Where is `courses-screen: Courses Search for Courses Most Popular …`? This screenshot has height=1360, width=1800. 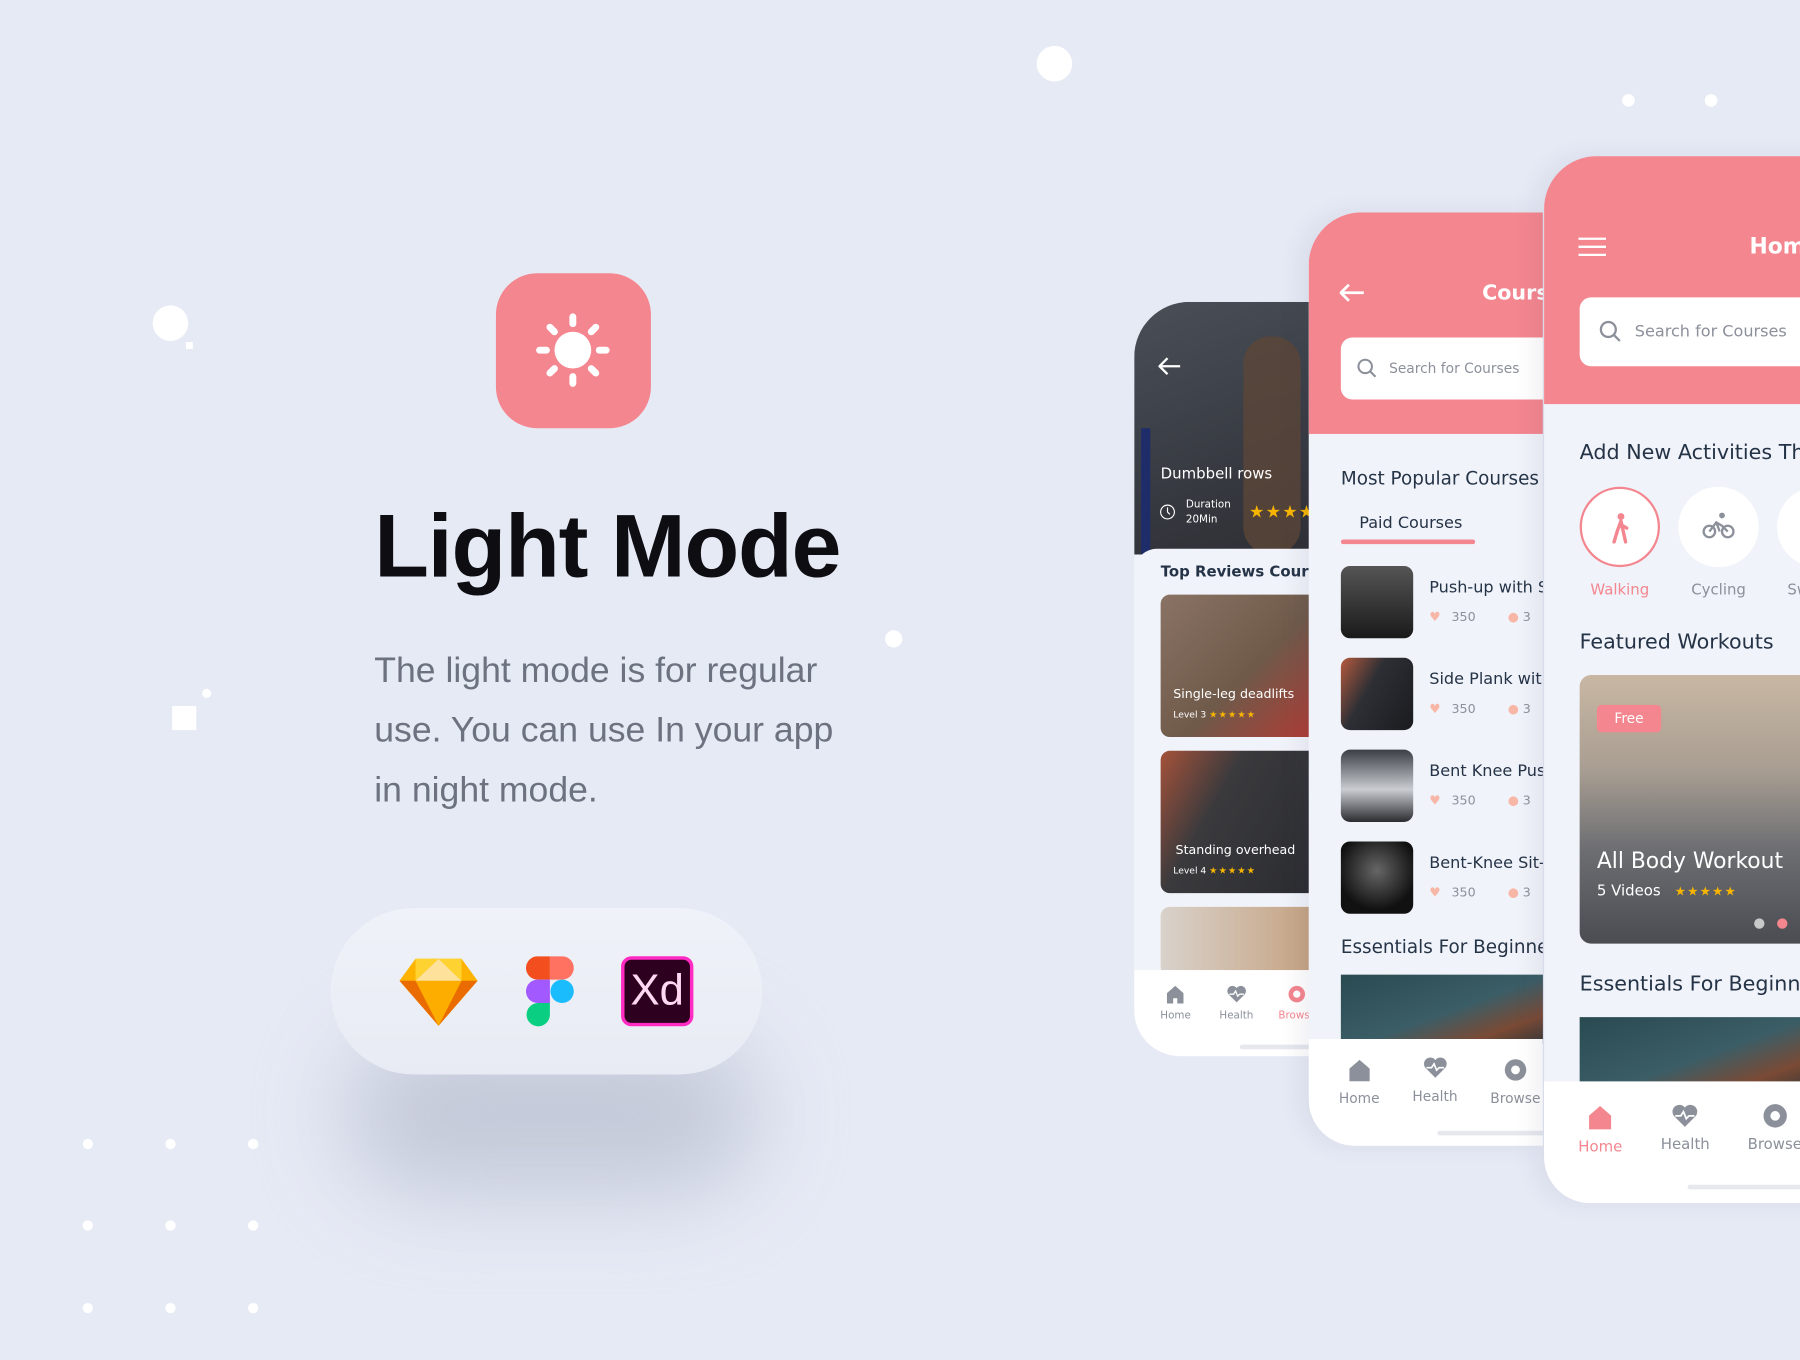
courses-screen: Courses Search for Courses Most Popular … is located at coordinates (1425, 679).